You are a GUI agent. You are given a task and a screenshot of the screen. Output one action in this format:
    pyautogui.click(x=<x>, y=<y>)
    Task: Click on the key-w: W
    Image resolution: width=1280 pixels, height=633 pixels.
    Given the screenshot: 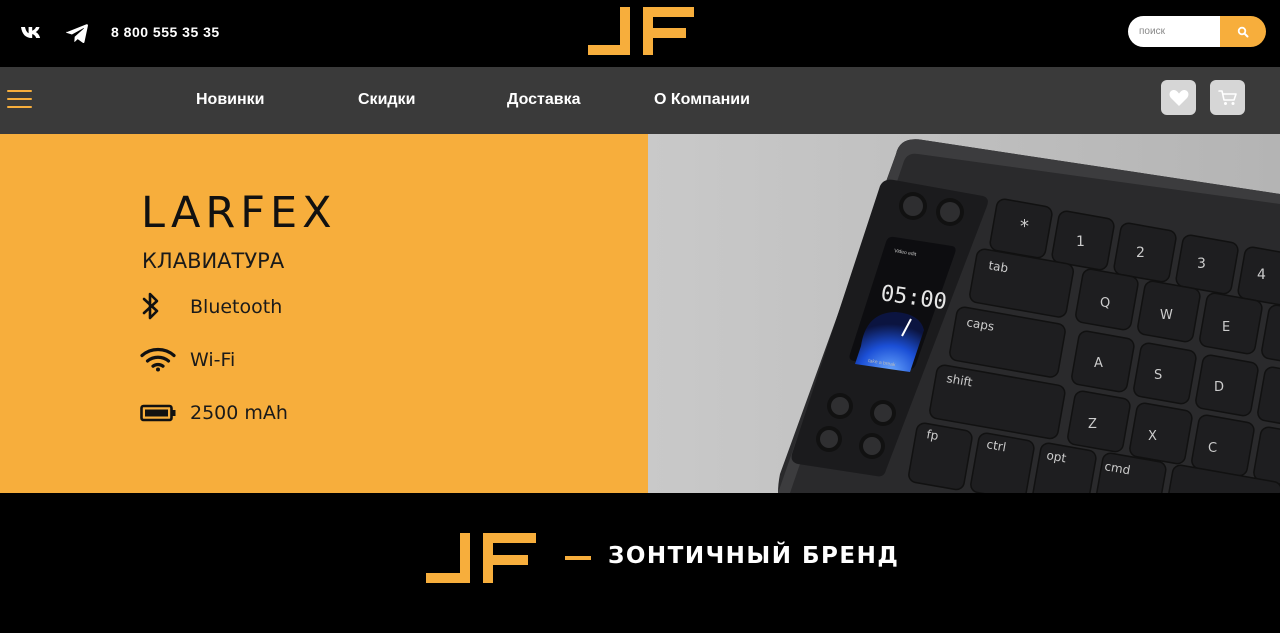 What is the action you would take?
    pyautogui.click(x=1166, y=315)
    